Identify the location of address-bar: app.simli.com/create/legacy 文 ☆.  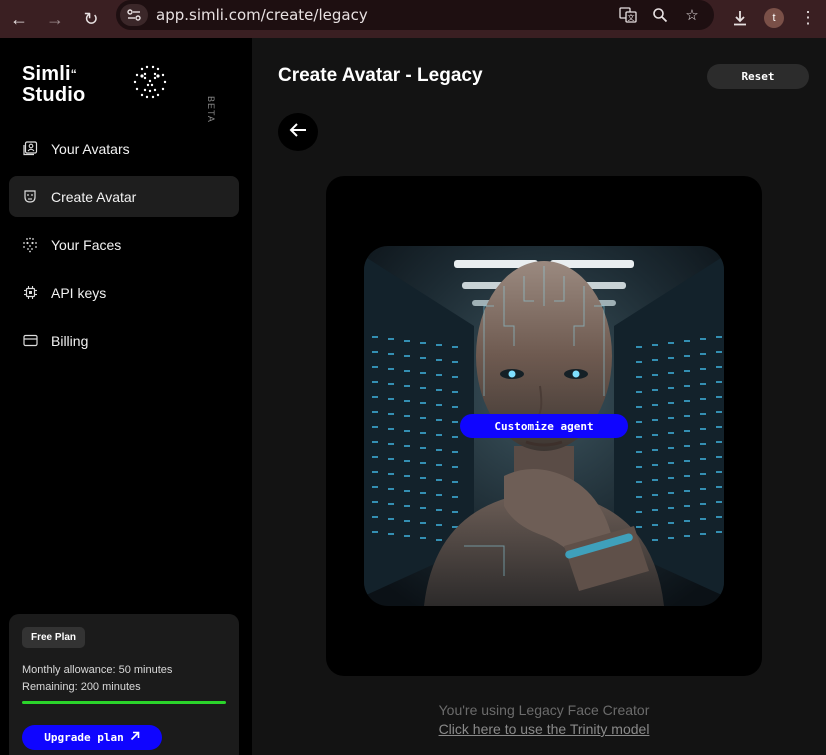
(415, 15).